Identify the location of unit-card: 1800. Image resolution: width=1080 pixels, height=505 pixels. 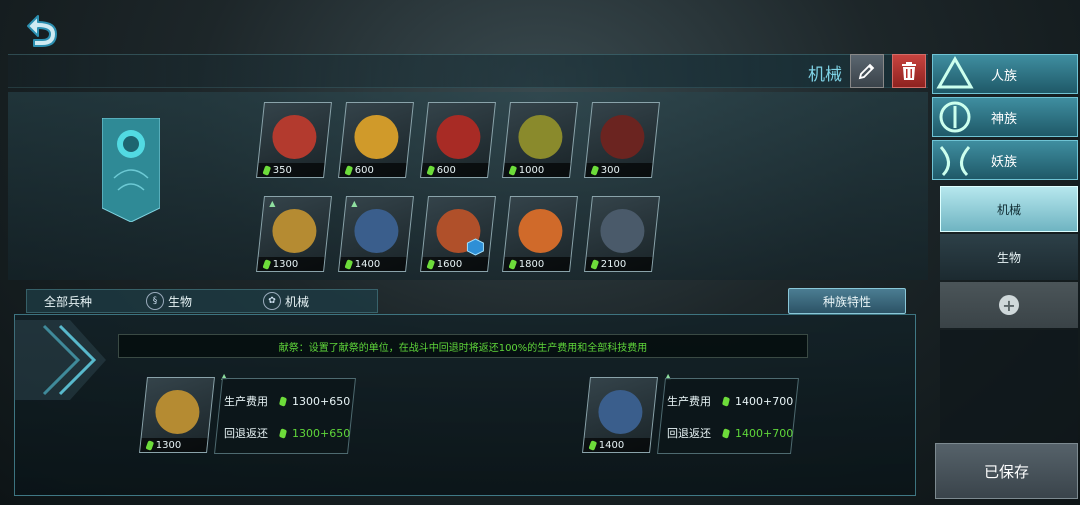
(540, 234).